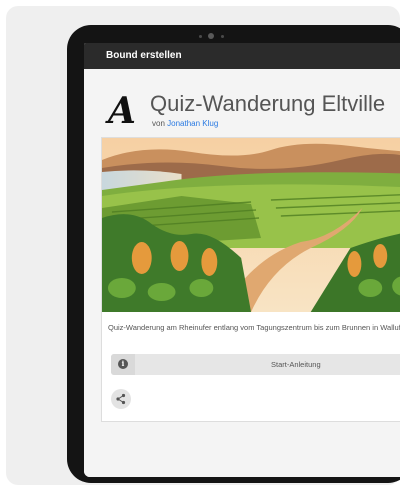  I want to click on stylized-a-logo-icon: A, so click(122, 111).